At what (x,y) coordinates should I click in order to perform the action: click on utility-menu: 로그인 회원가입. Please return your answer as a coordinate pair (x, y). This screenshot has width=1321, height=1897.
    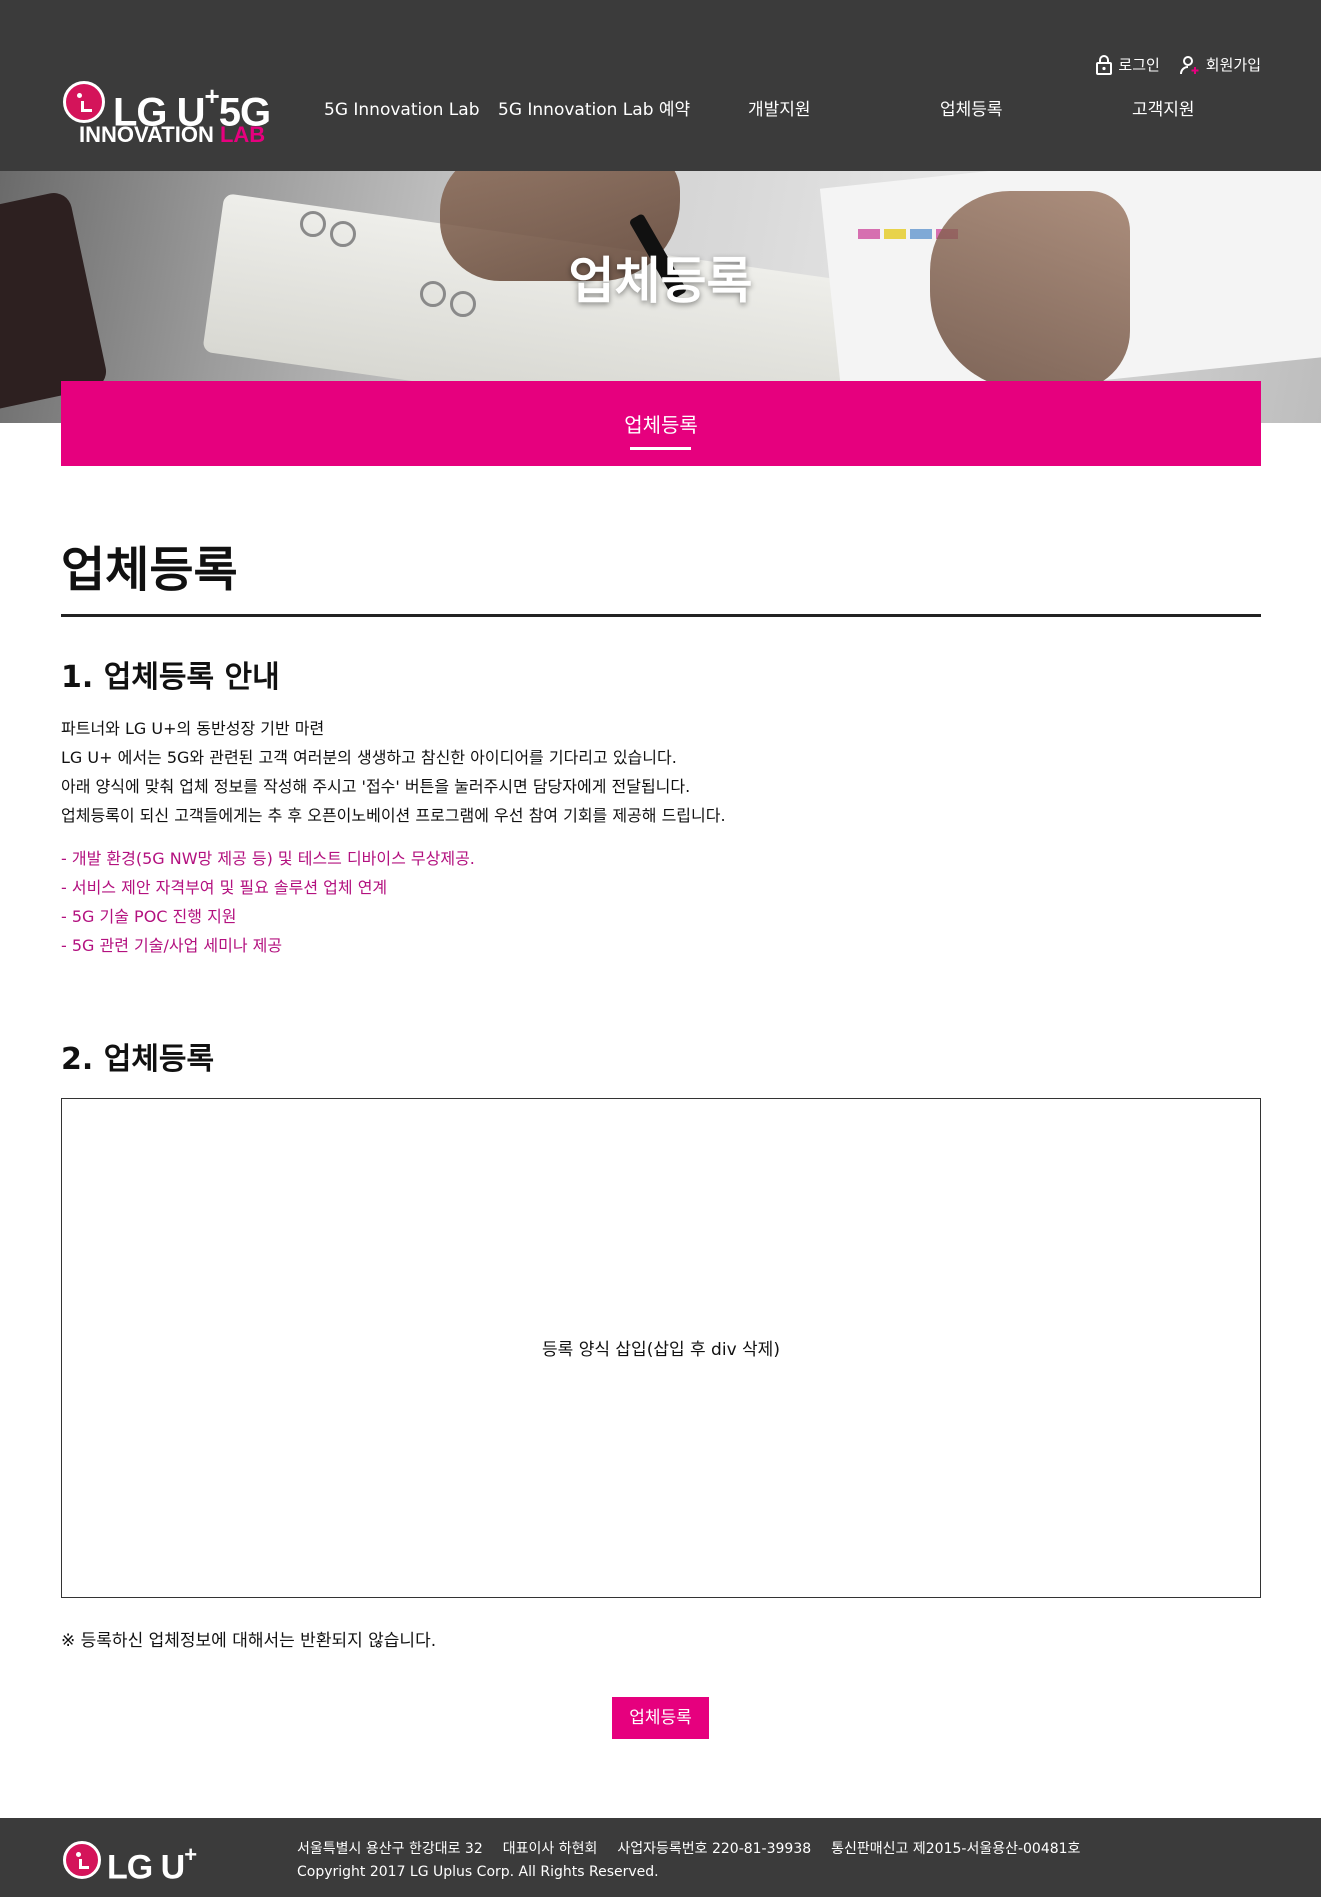
    Looking at the image, I should click on (1178, 64).